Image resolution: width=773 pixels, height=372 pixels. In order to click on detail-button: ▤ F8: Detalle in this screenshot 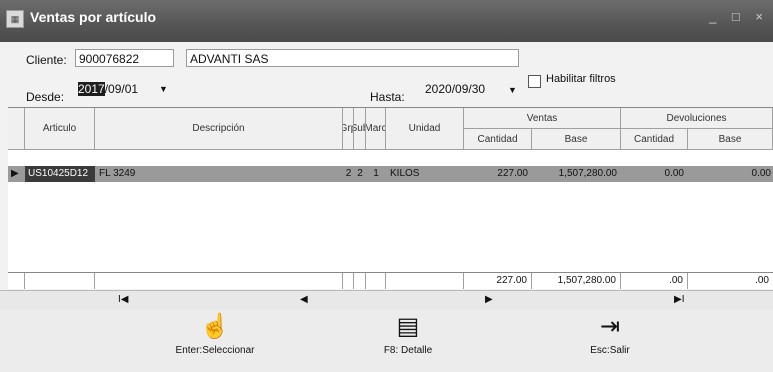, I will do `click(408, 334)`.